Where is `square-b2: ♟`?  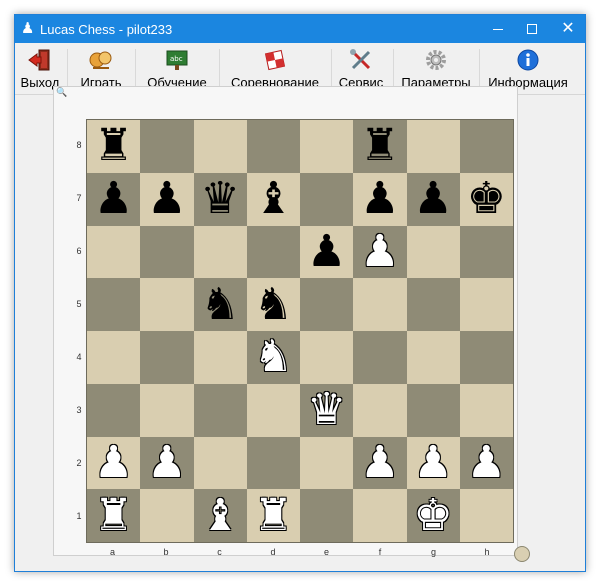
square-b2: ♟ is located at coordinates (167, 463).